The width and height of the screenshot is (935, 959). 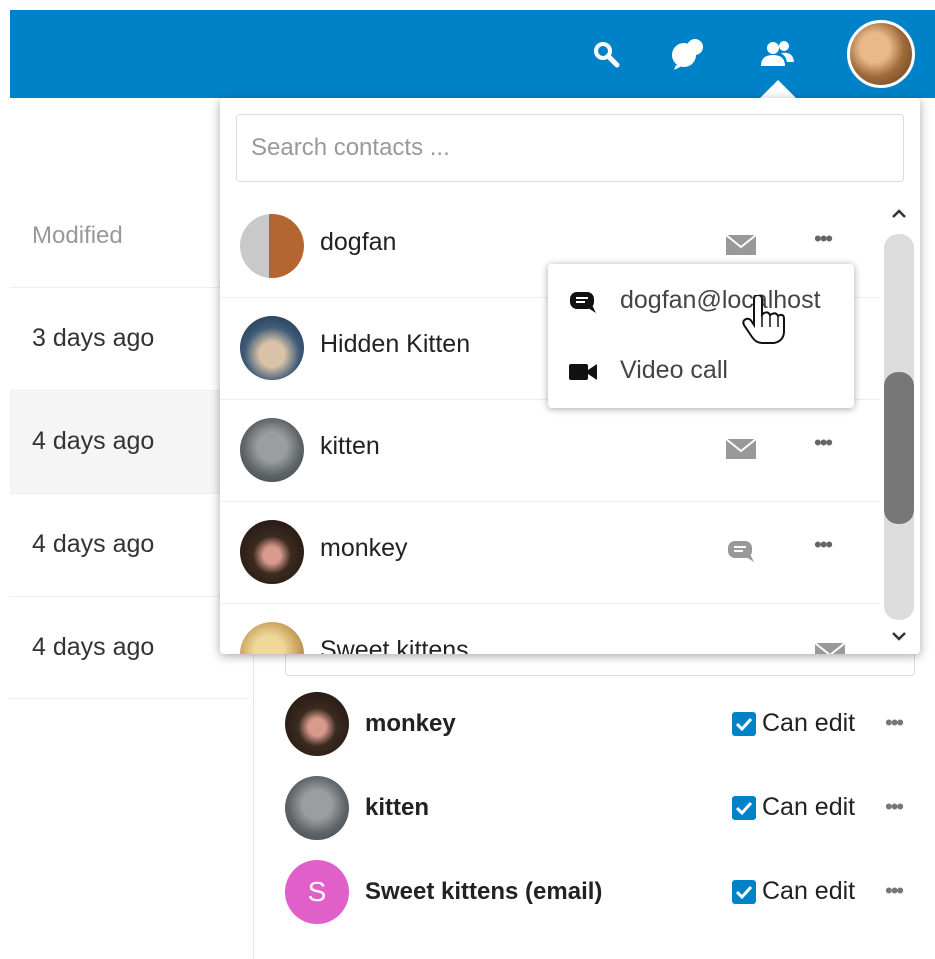 What do you see at coordinates (778, 89) in the screenshot?
I see `popup-arrow` at bounding box center [778, 89].